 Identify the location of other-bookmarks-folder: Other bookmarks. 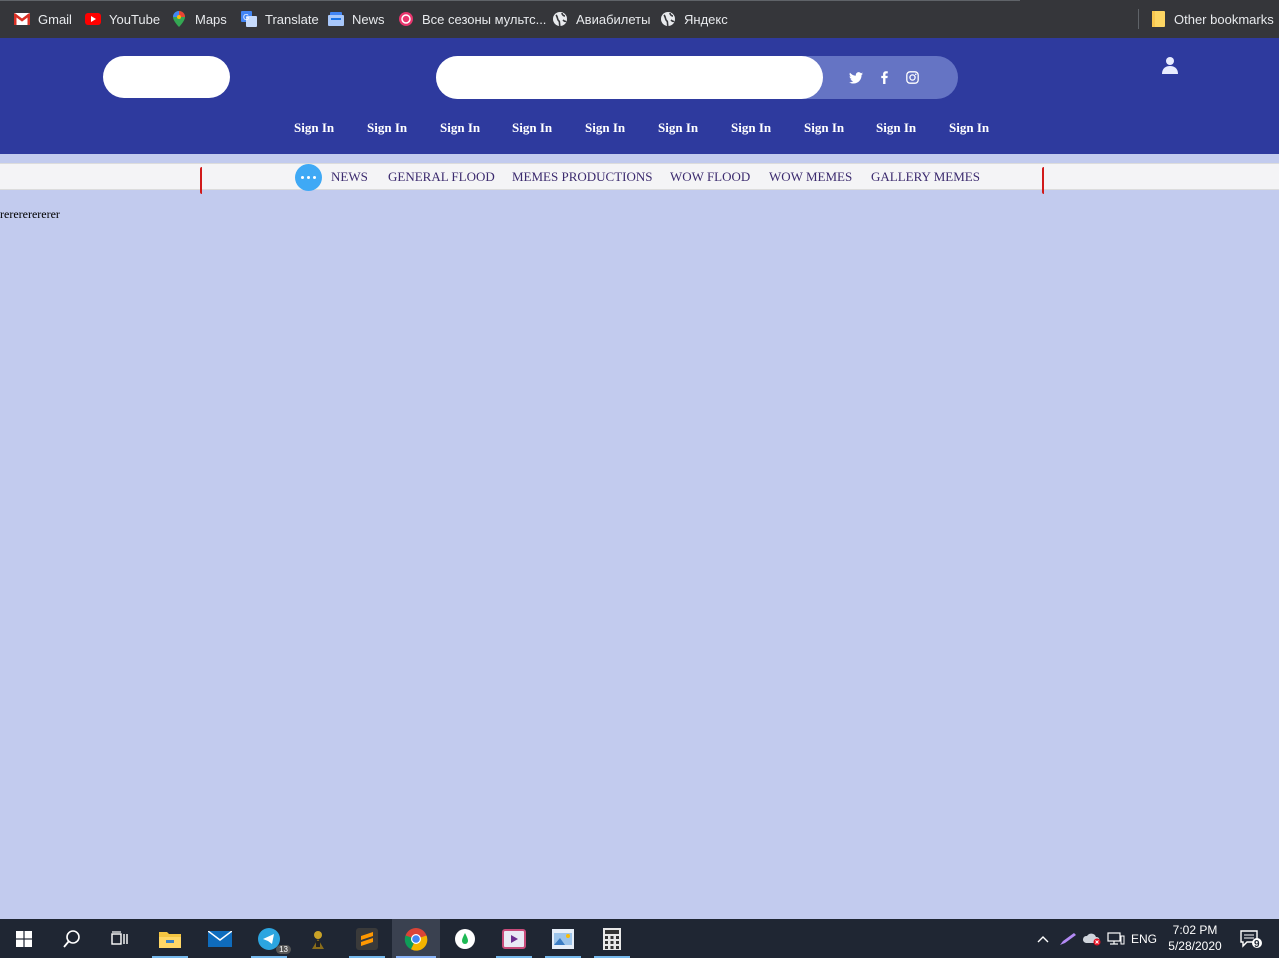
(1212, 19).